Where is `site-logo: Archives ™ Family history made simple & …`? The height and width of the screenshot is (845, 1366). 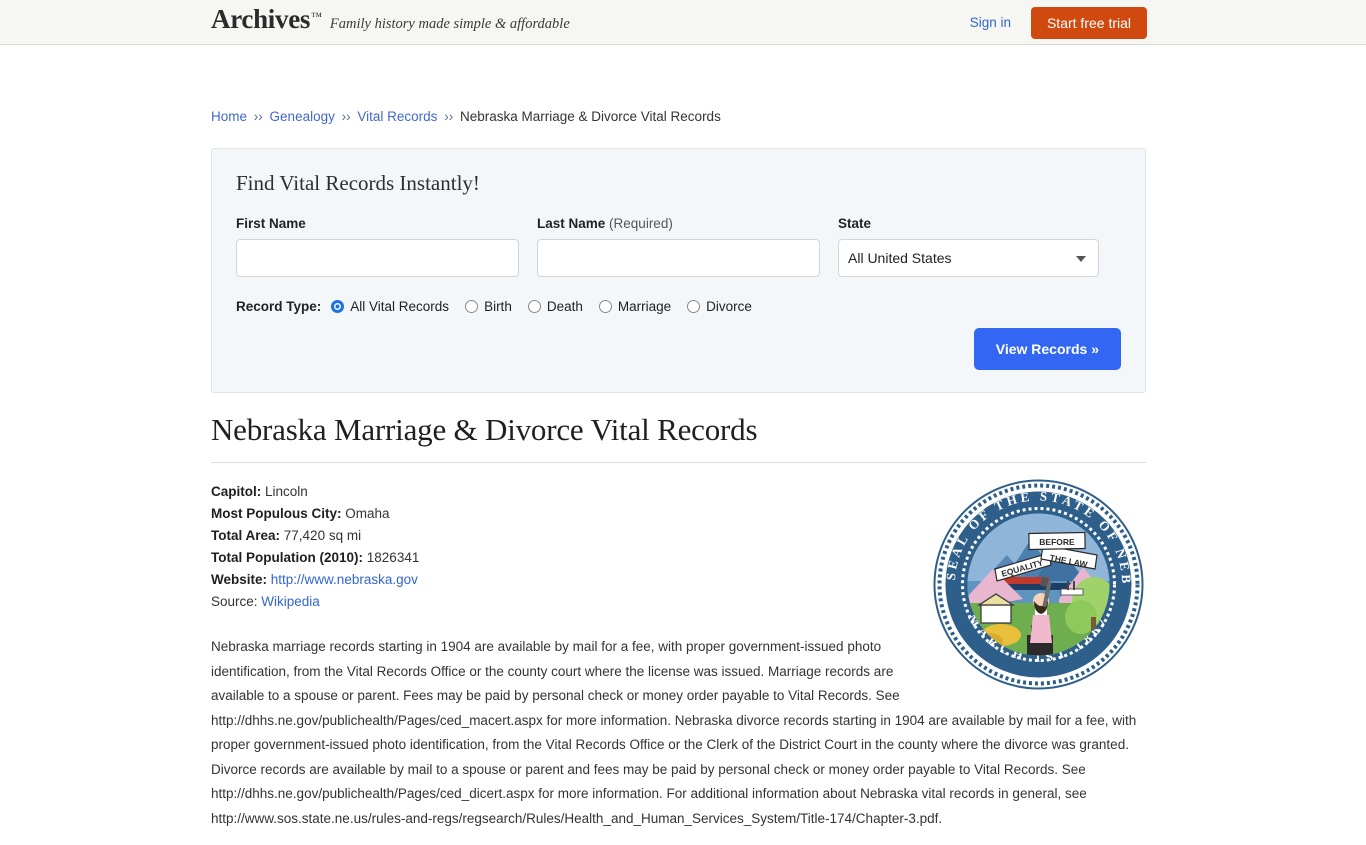
site-logo: Archives ™ Family history made simple & … is located at coordinates (390, 19).